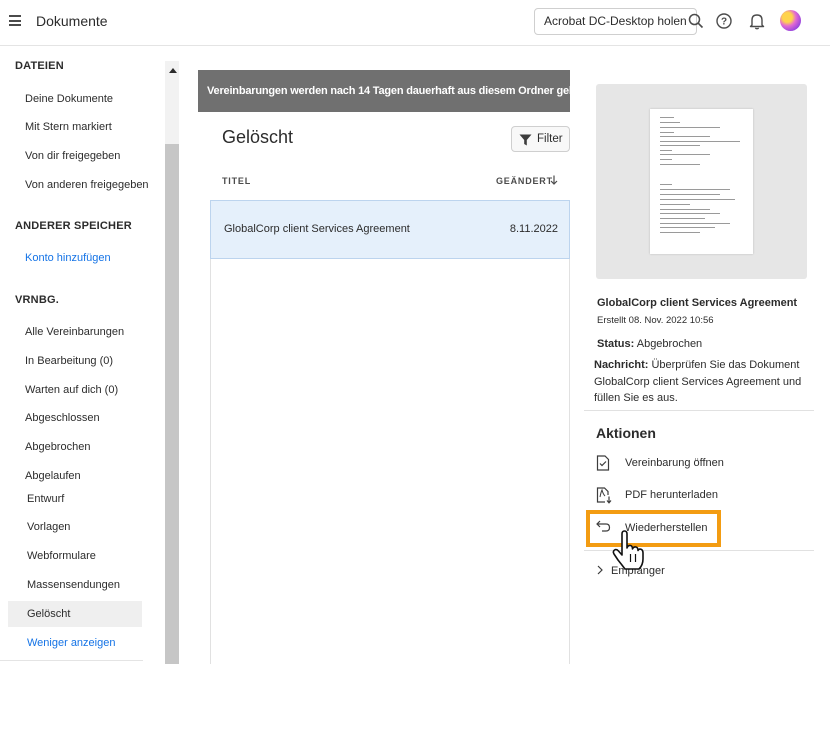 The width and height of the screenshot is (830, 736). What do you see at coordinates (550, 139) in the screenshot?
I see `filter-label: Filter` at bounding box center [550, 139].